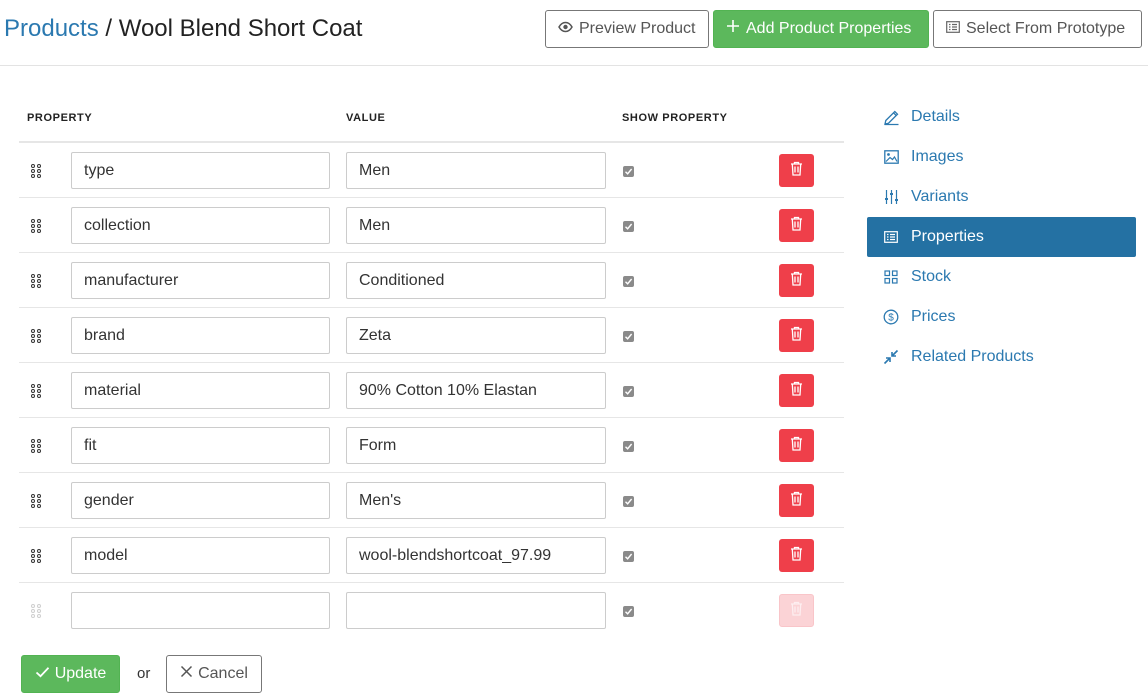 Image resolution: width=1148 pixels, height=700 pixels. Describe the element at coordinates (60, 118) in the screenshot. I see `property-column-header: PROPERTY` at that location.